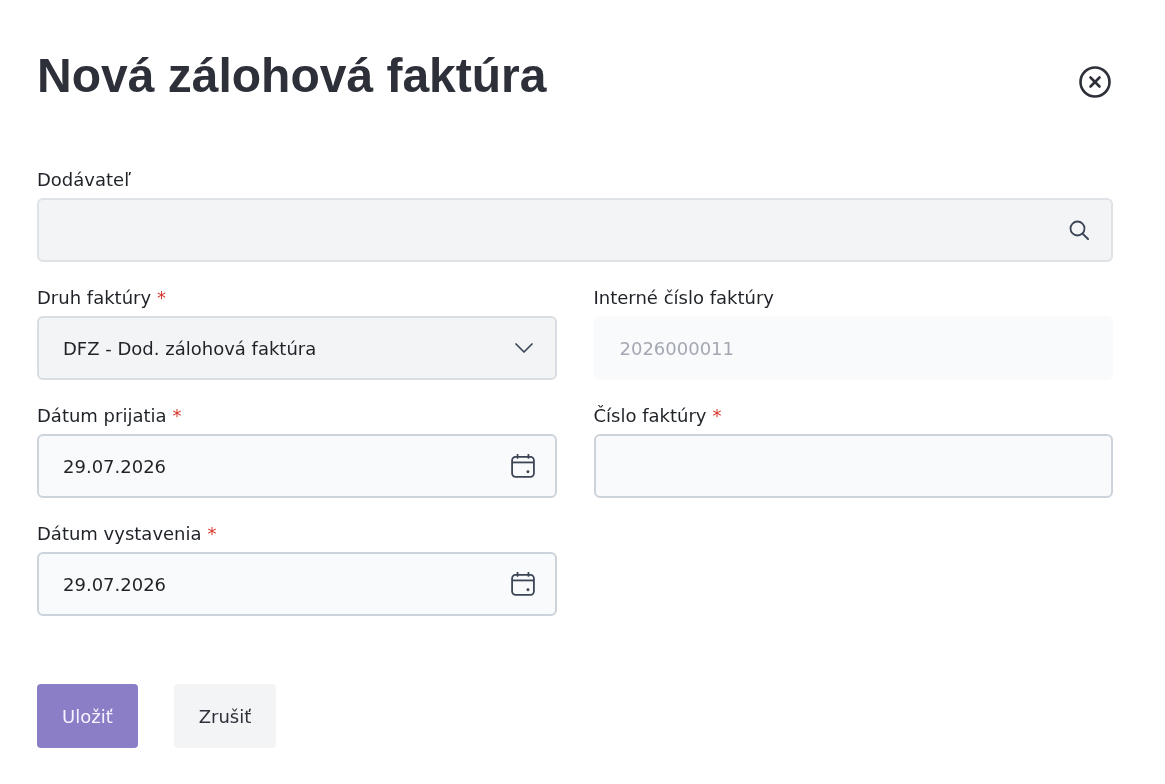 Image resolution: width=1165 pixels, height=784 pixels. I want to click on text-field: 2026000011, so click(853, 348).